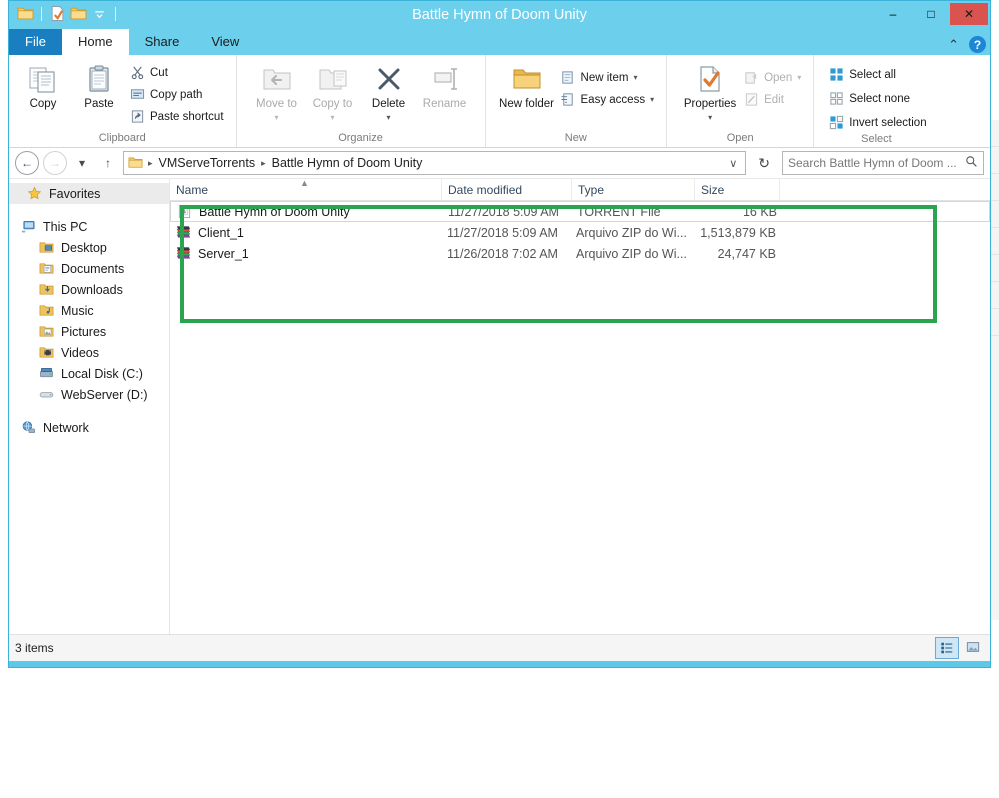  I want to click on refresh-icon: ↻, so click(764, 163).